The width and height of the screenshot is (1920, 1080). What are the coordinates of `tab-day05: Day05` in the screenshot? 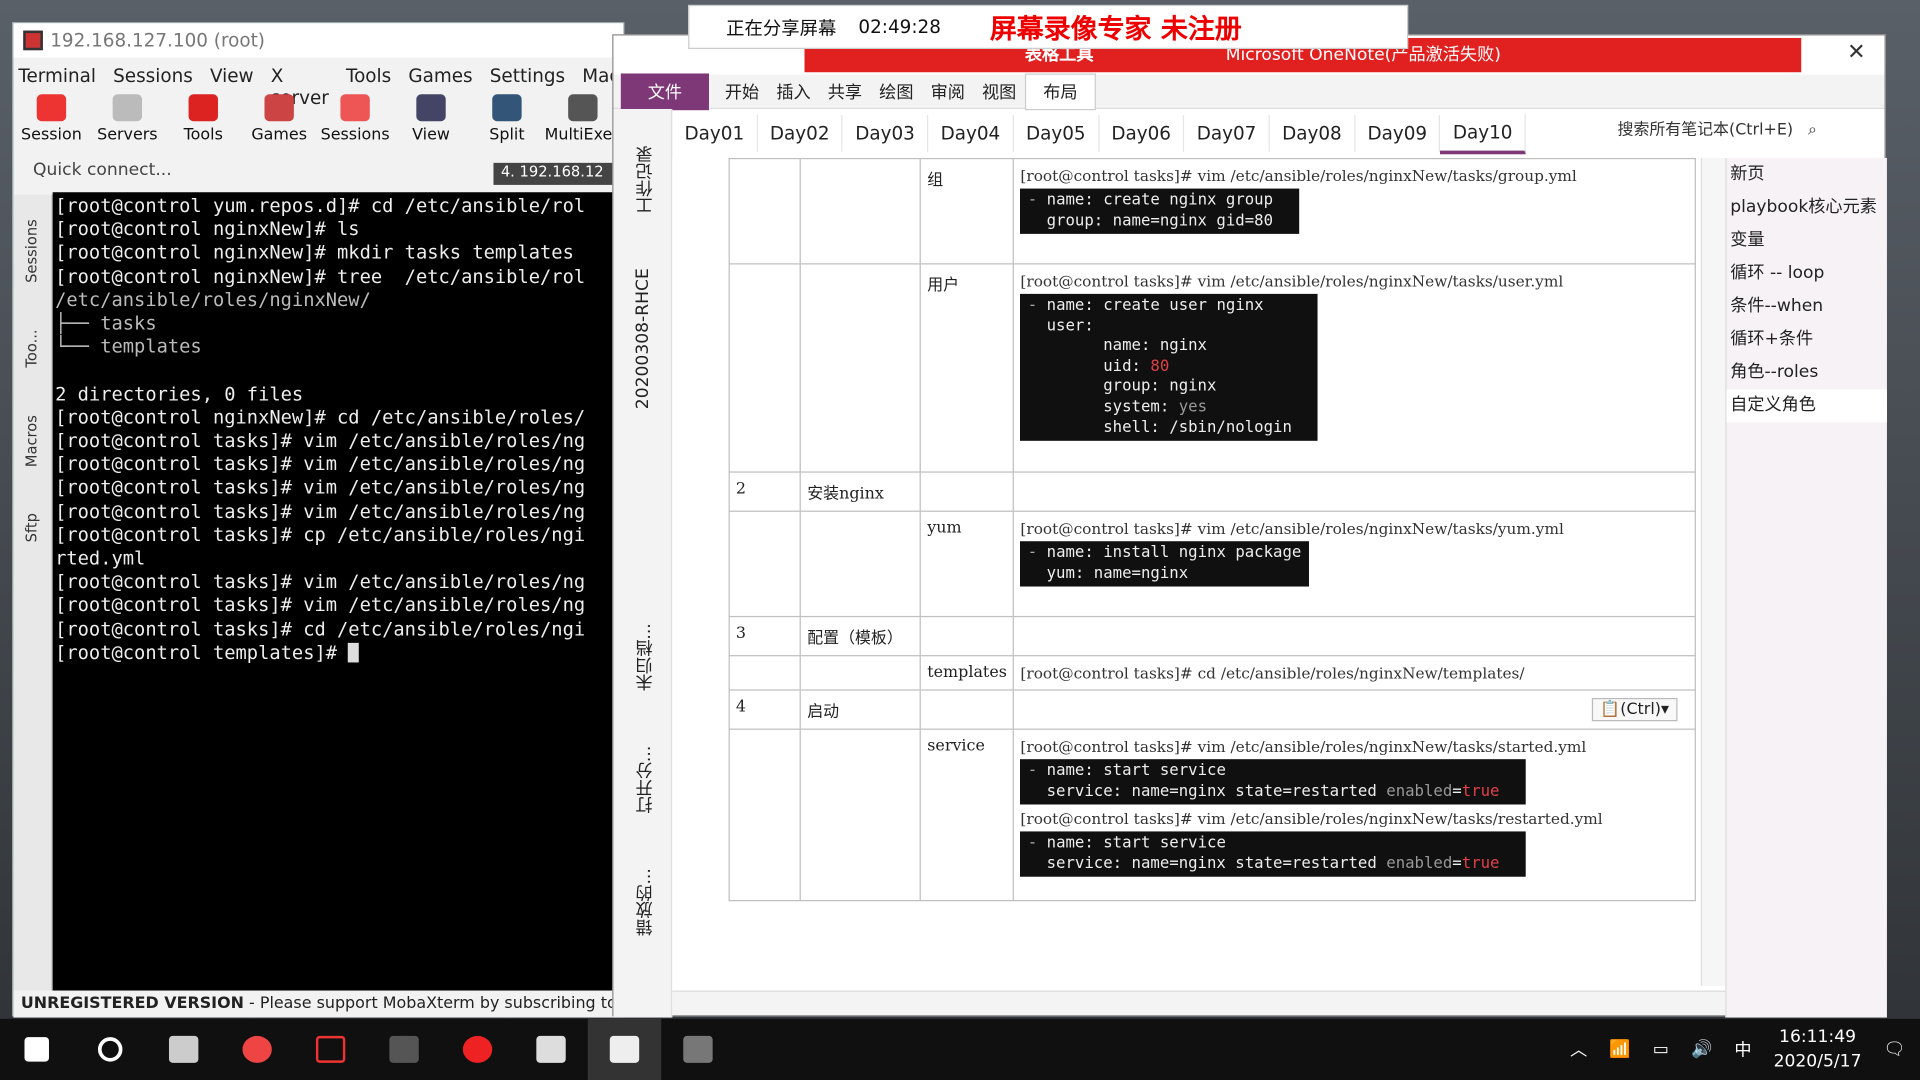 It's located at (1057, 133).